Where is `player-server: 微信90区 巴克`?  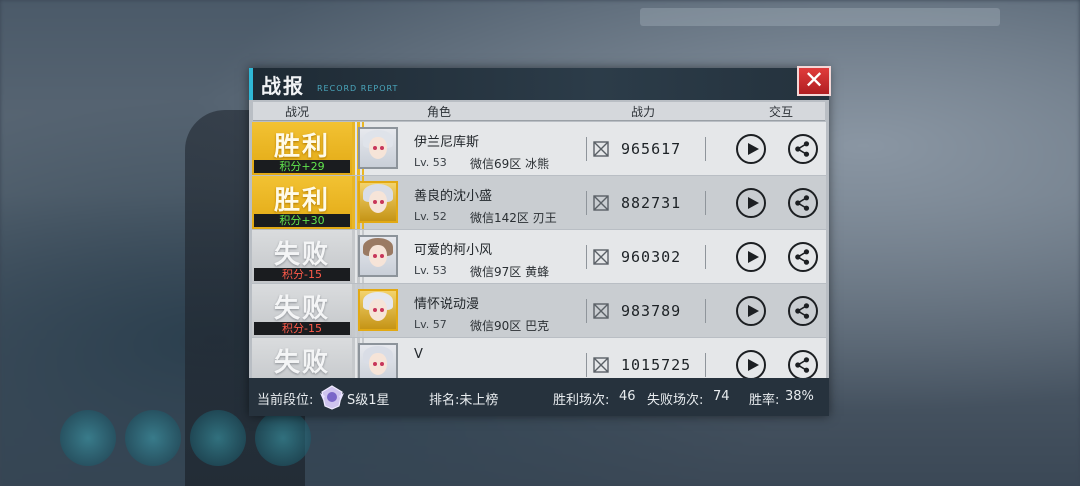 player-server: 微信90区 巴克 is located at coordinates (510, 326).